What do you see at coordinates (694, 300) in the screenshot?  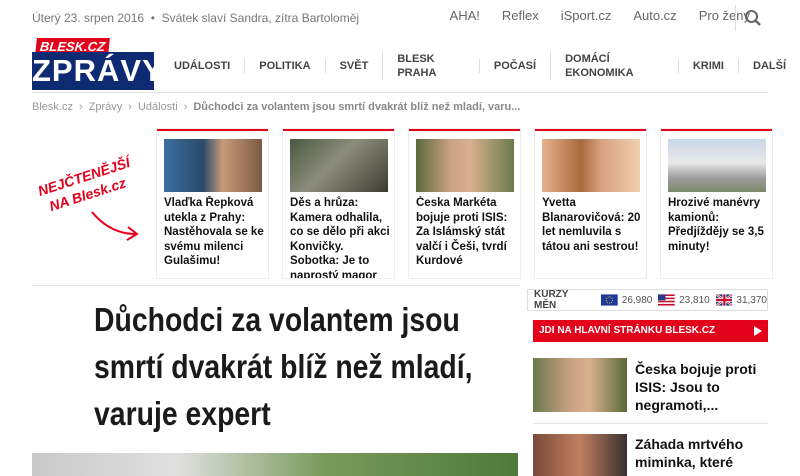 I see `usd-rate: 23,810` at bounding box center [694, 300].